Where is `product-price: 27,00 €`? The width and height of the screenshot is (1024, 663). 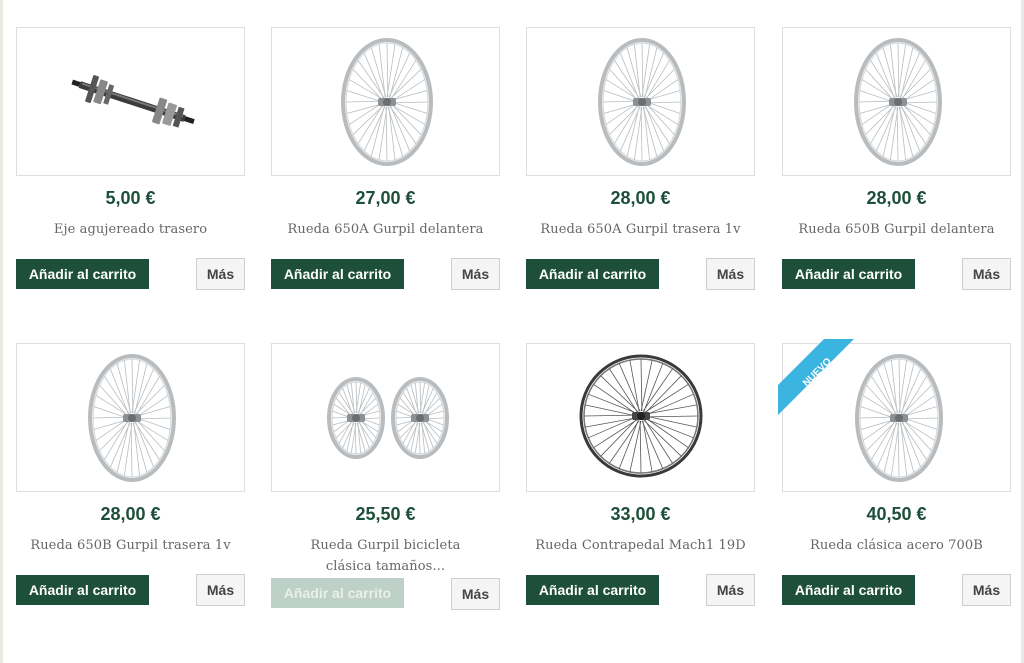 product-price: 27,00 € is located at coordinates (385, 198).